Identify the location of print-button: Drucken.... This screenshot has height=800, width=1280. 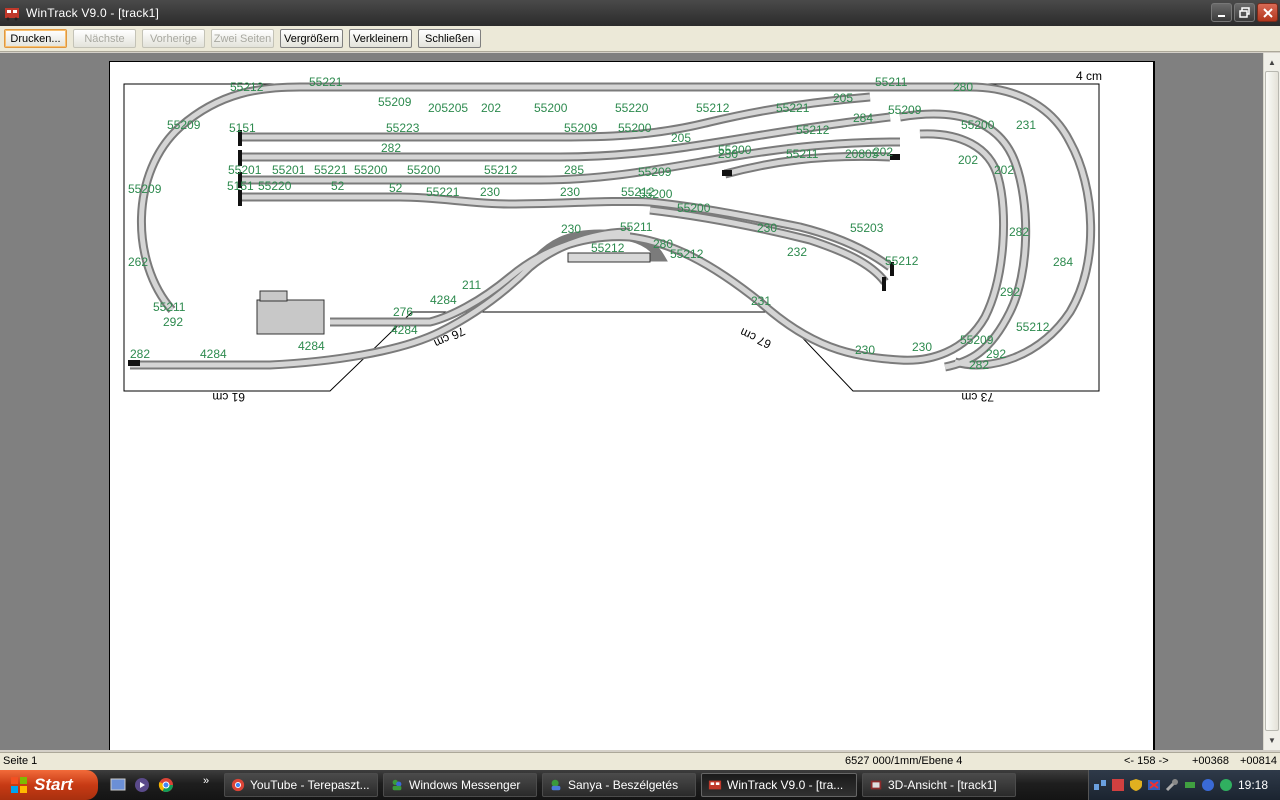
(35, 38).